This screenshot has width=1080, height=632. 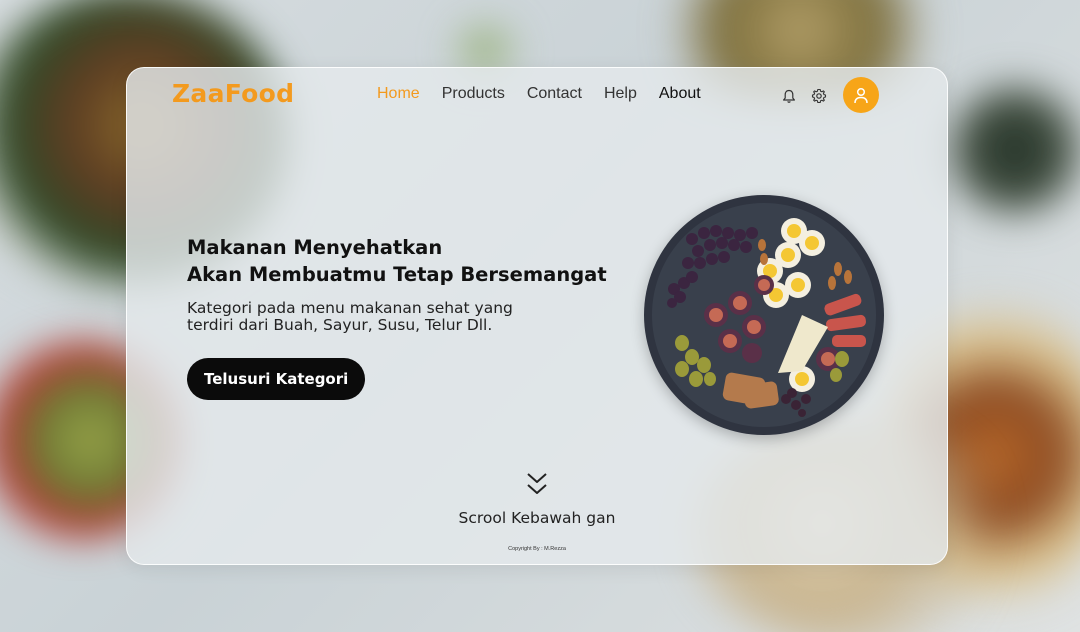 I want to click on scroll-label: Scrool Kebawah gan, so click(x=537, y=518).